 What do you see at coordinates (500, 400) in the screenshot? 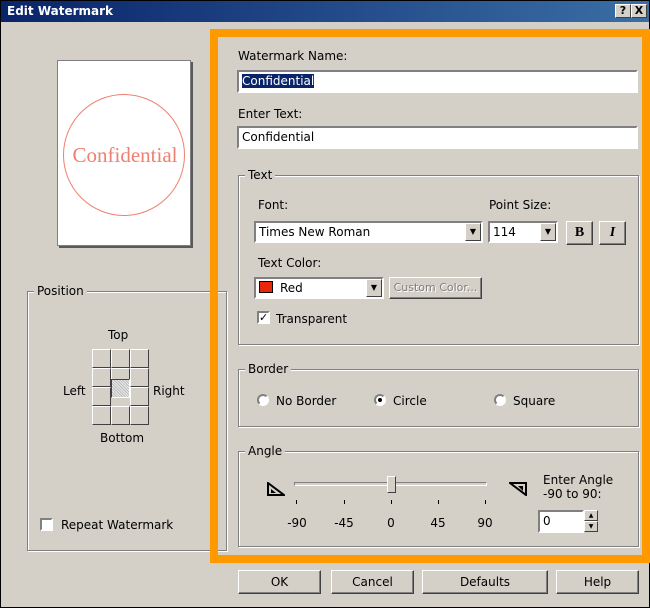
I see `square-radio` at bounding box center [500, 400].